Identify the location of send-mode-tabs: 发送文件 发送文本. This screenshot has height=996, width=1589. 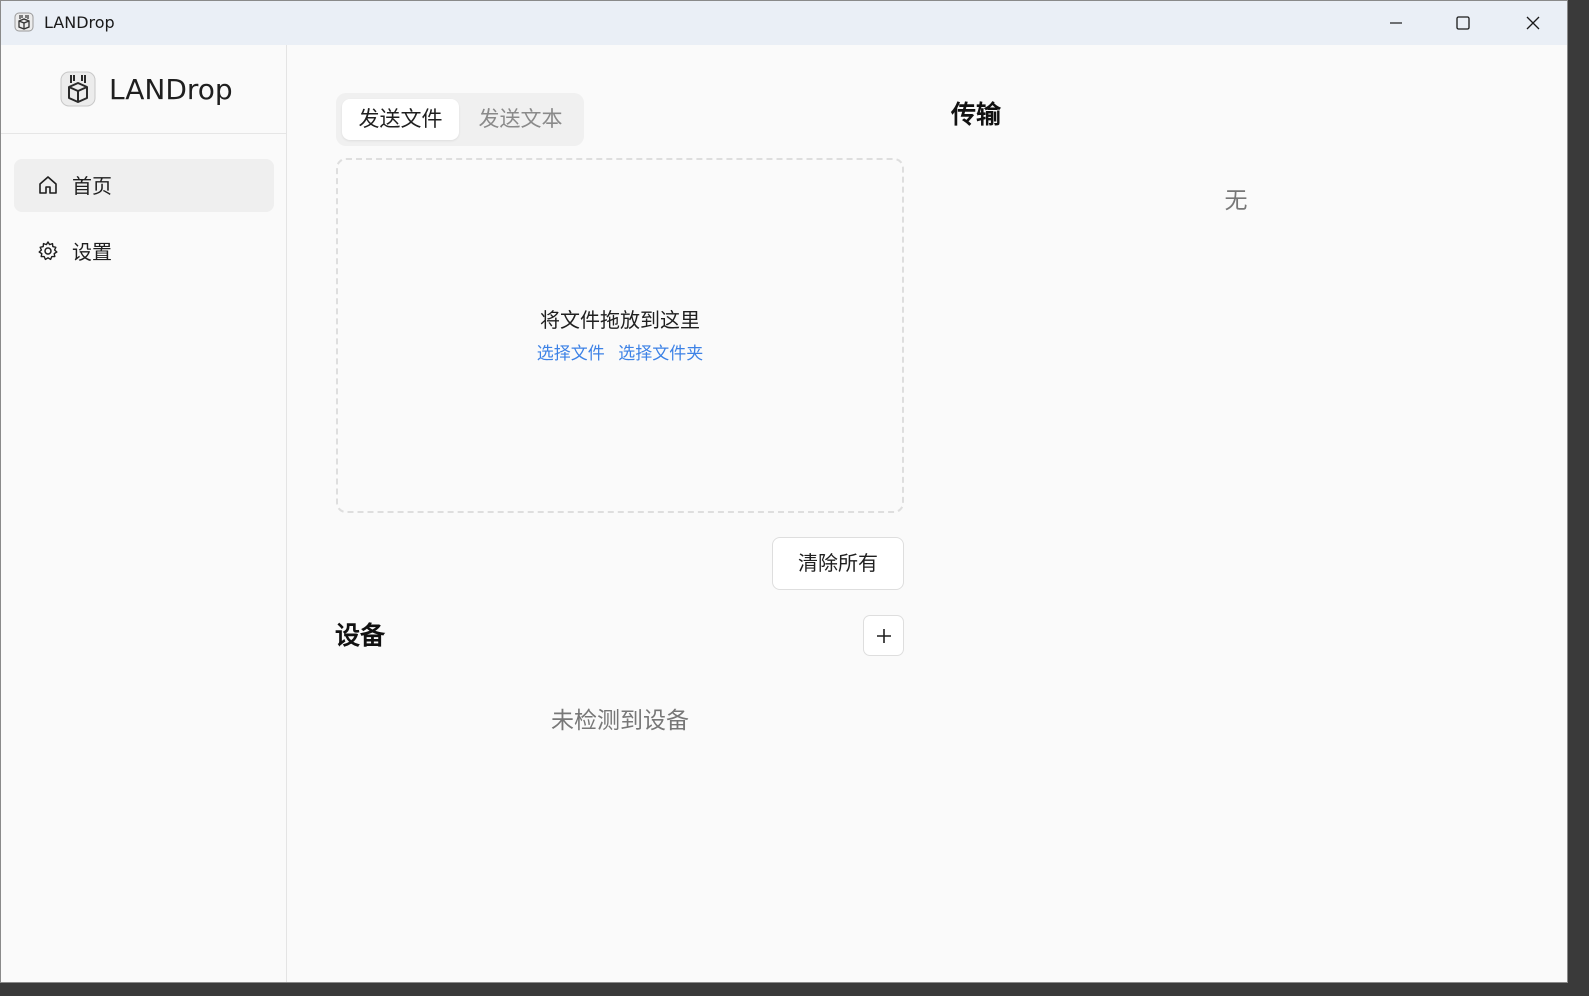
(460, 119).